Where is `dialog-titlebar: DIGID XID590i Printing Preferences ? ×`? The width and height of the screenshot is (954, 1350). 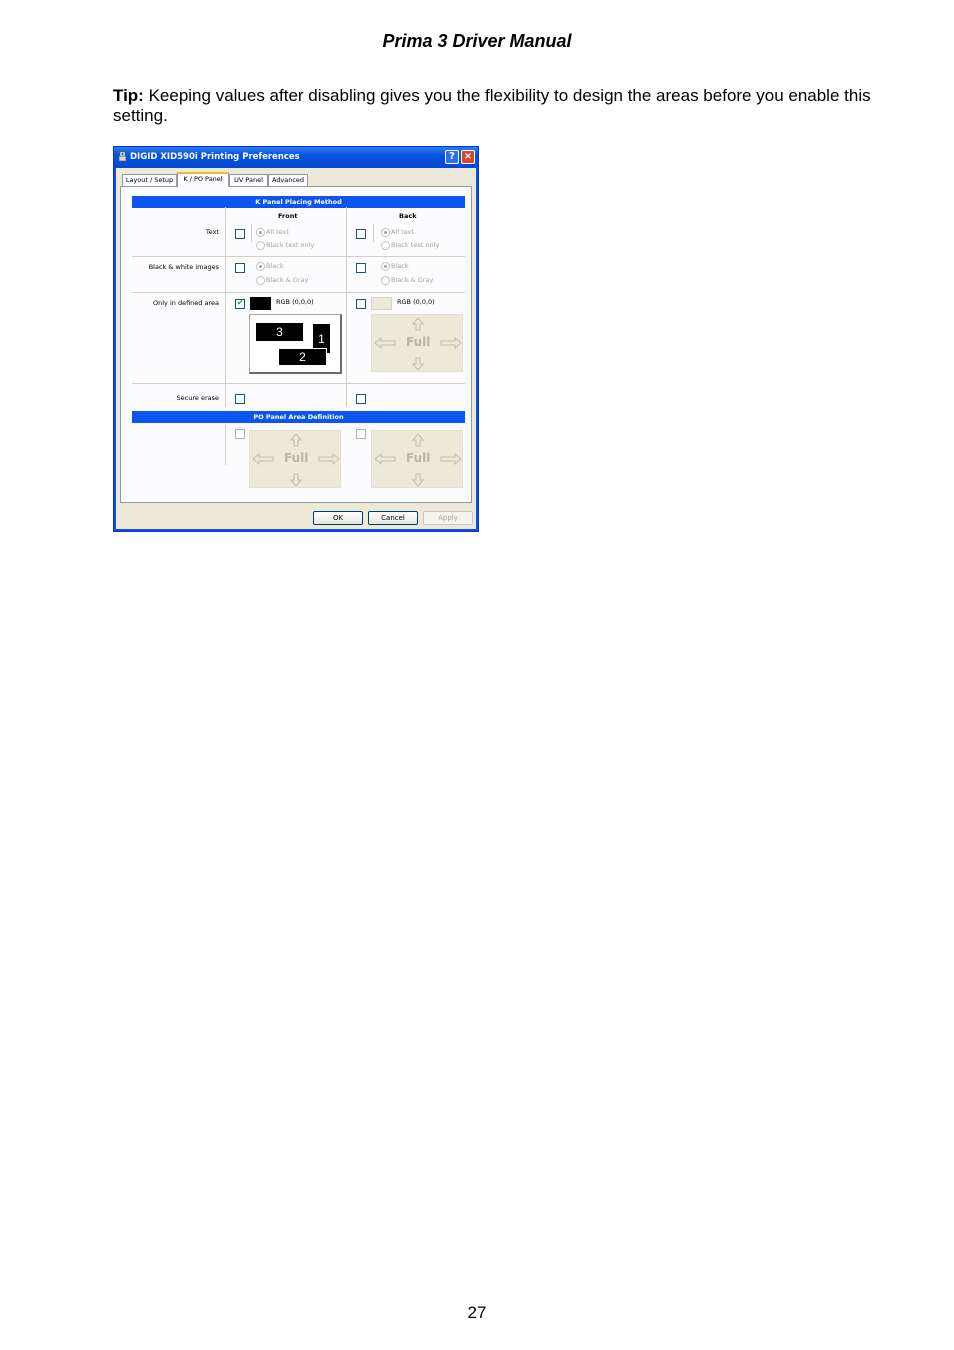
dialog-titlebar: DIGID XID590i Printing Preferences ? × is located at coordinates (296, 157).